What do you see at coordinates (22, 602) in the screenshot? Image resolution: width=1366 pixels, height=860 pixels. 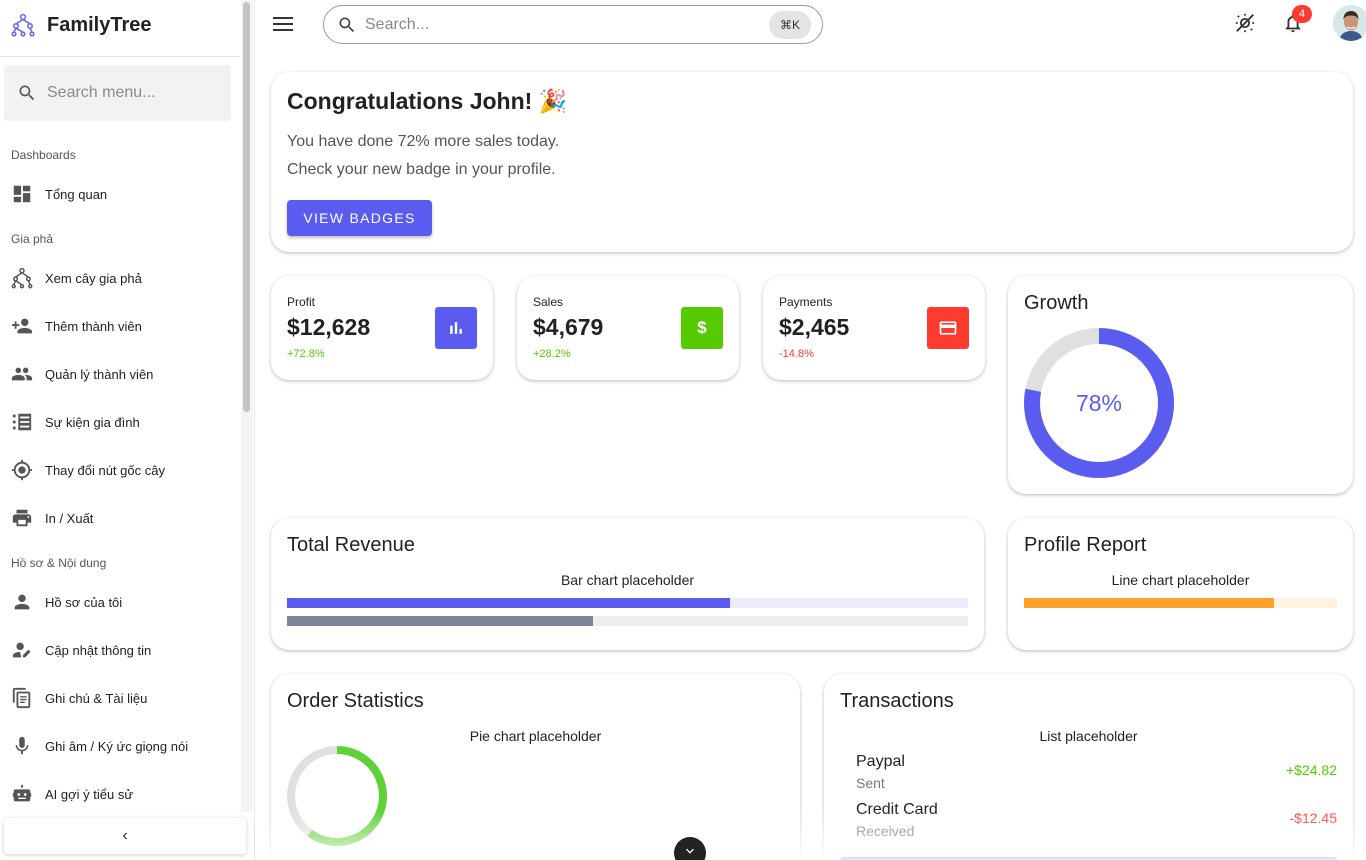 I see `person-icon` at bounding box center [22, 602].